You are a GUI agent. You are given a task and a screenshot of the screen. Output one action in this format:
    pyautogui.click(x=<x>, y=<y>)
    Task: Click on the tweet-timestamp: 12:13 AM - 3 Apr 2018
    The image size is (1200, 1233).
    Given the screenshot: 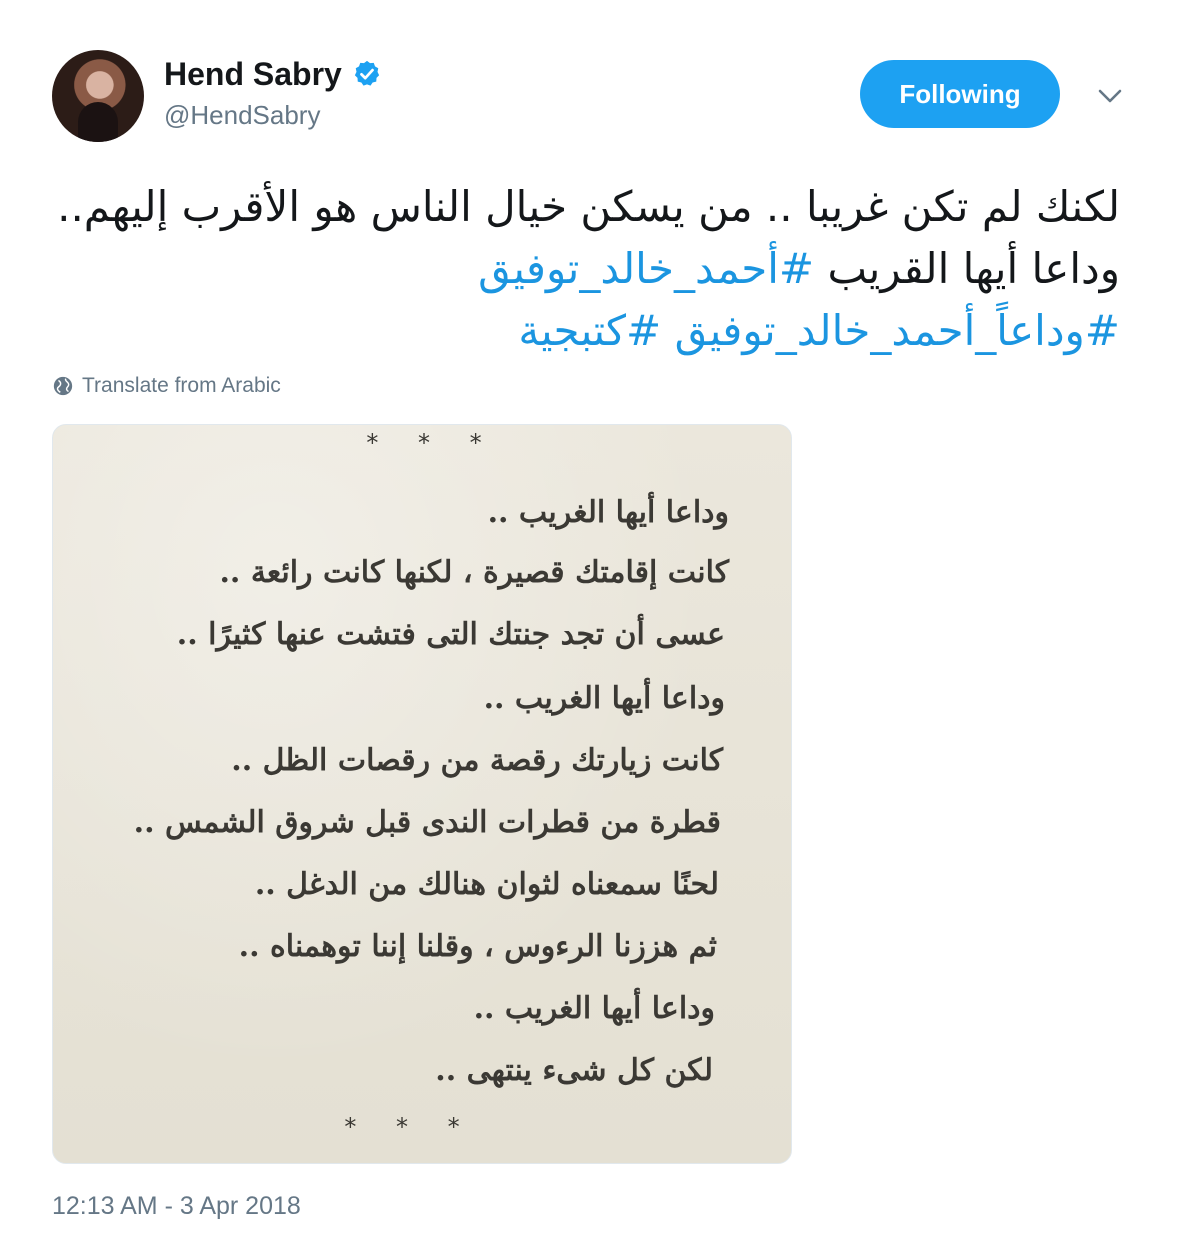 What is the action you would take?
    pyautogui.click(x=176, y=1206)
    